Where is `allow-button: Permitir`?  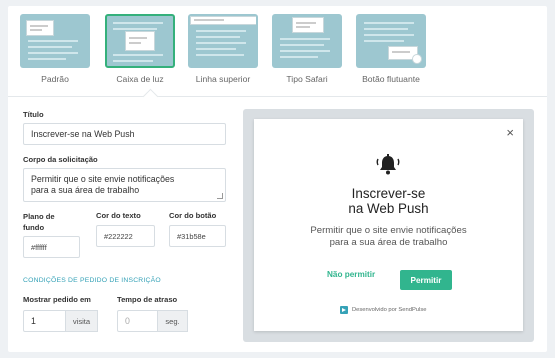 allow-button: Permitir is located at coordinates (426, 280).